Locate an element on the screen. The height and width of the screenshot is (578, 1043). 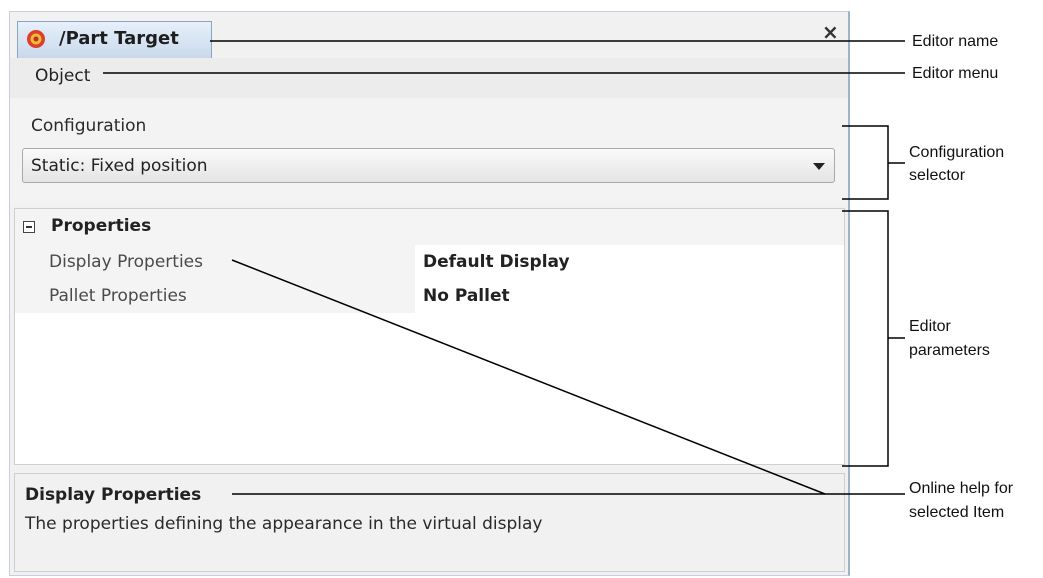
callout-online-help-line2: selected Item is located at coordinates (957, 512).